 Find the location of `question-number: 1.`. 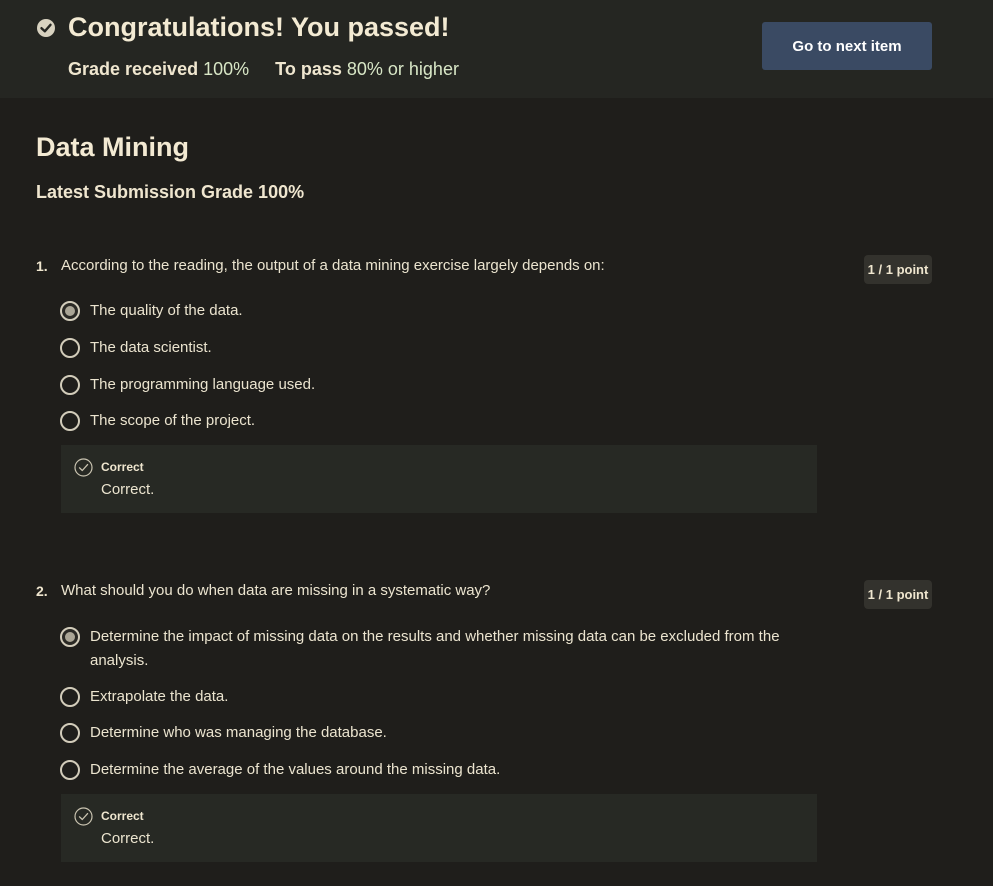

question-number: 1. is located at coordinates (42, 266).